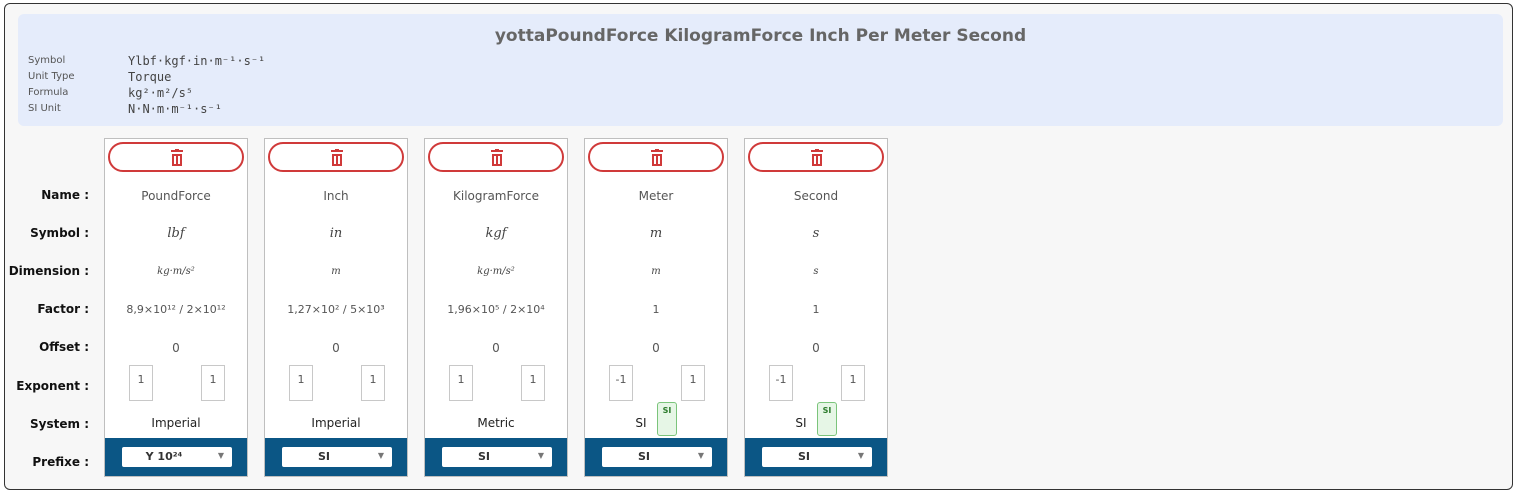 The image size is (1516, 493). I want to click on unit-card: Meter m m 1 0 -1 1 SI SI SI ▼, so click(656, 307).